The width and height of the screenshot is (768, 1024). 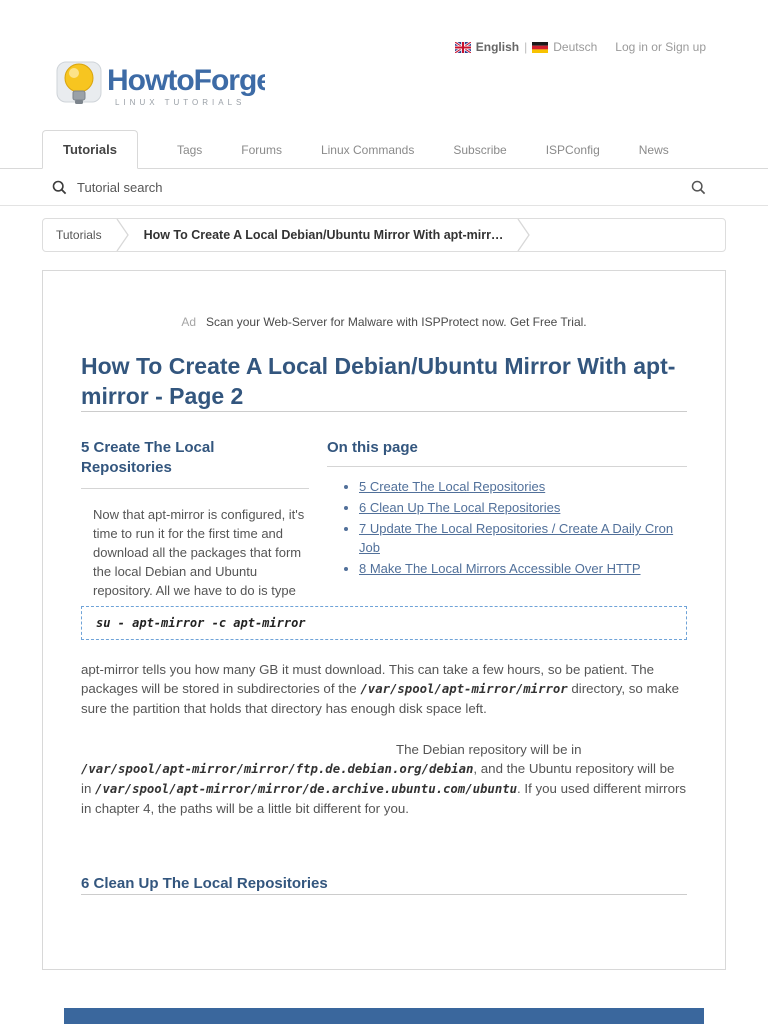 What do you see at coordinates (186, 80) in the screenshot?
I see `logo-wordmark: HowtoForge` at bounding box center [186, 80].